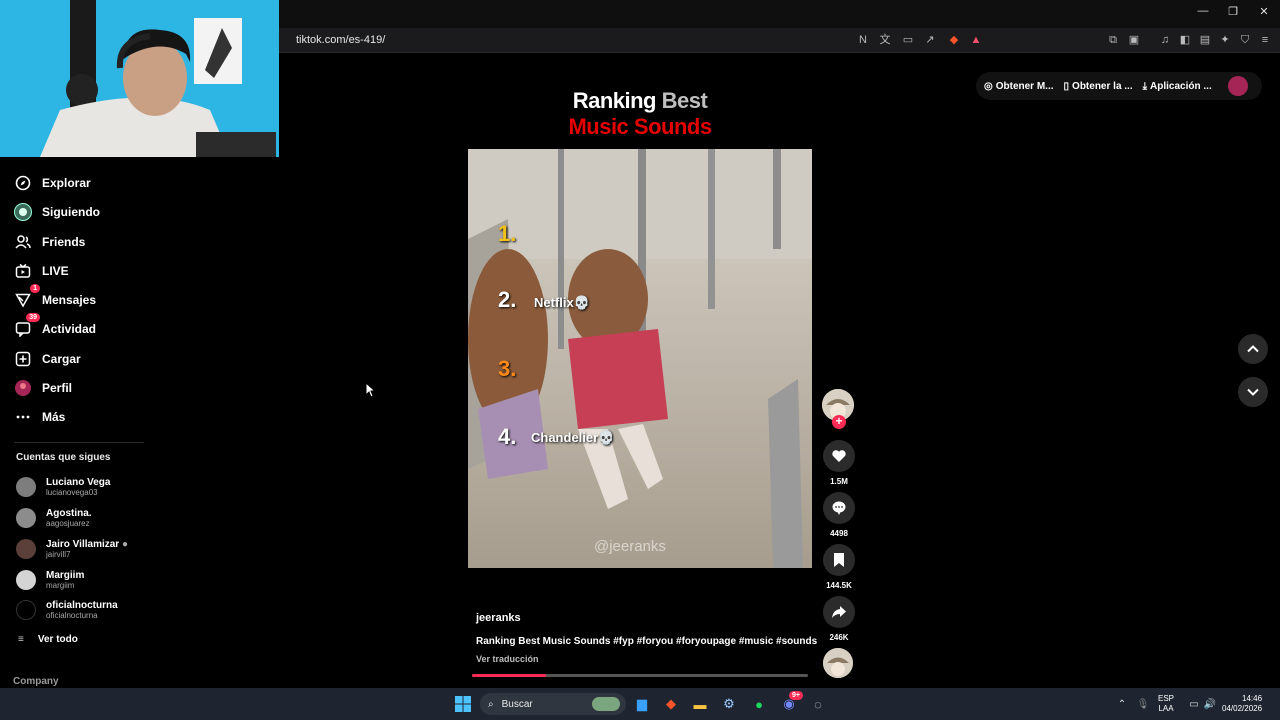 This screenshot has height=720, width=1280. Describe the element at coordinates (69, 513) in the screenshot. I see `account-name: Agostina.` at that location.